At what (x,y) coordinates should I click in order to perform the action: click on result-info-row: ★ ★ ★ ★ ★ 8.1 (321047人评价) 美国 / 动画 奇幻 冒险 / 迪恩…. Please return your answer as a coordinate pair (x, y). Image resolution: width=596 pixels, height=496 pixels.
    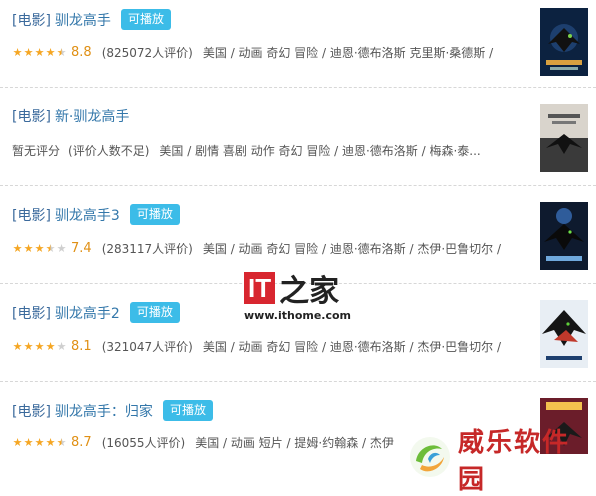
    Looking at the image, I should click on (272, 346).